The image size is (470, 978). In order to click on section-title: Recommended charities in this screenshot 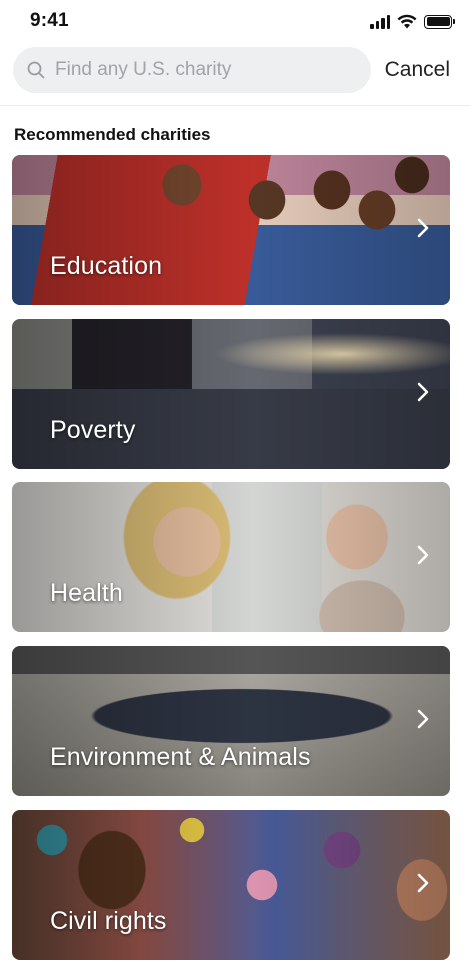, I will do `click(112, 134)`.